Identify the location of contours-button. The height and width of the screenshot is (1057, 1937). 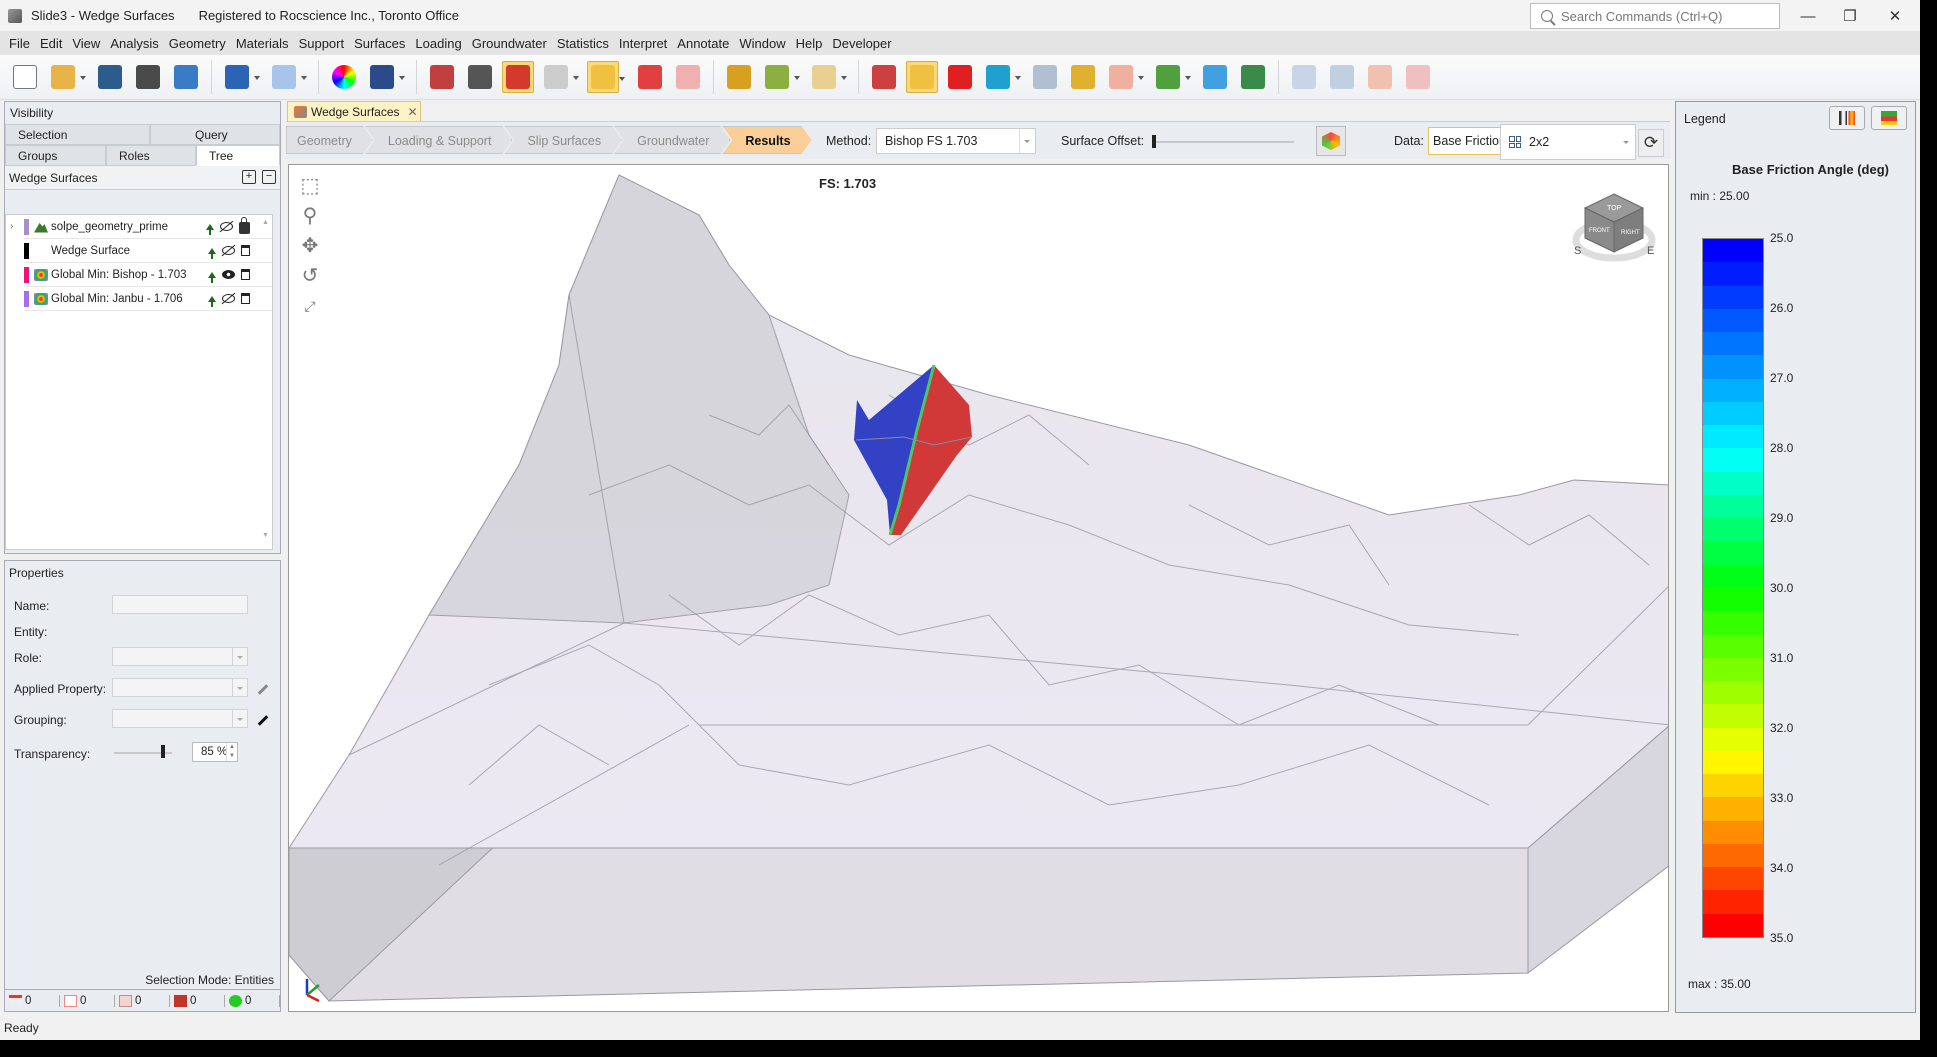
(1215, 77).